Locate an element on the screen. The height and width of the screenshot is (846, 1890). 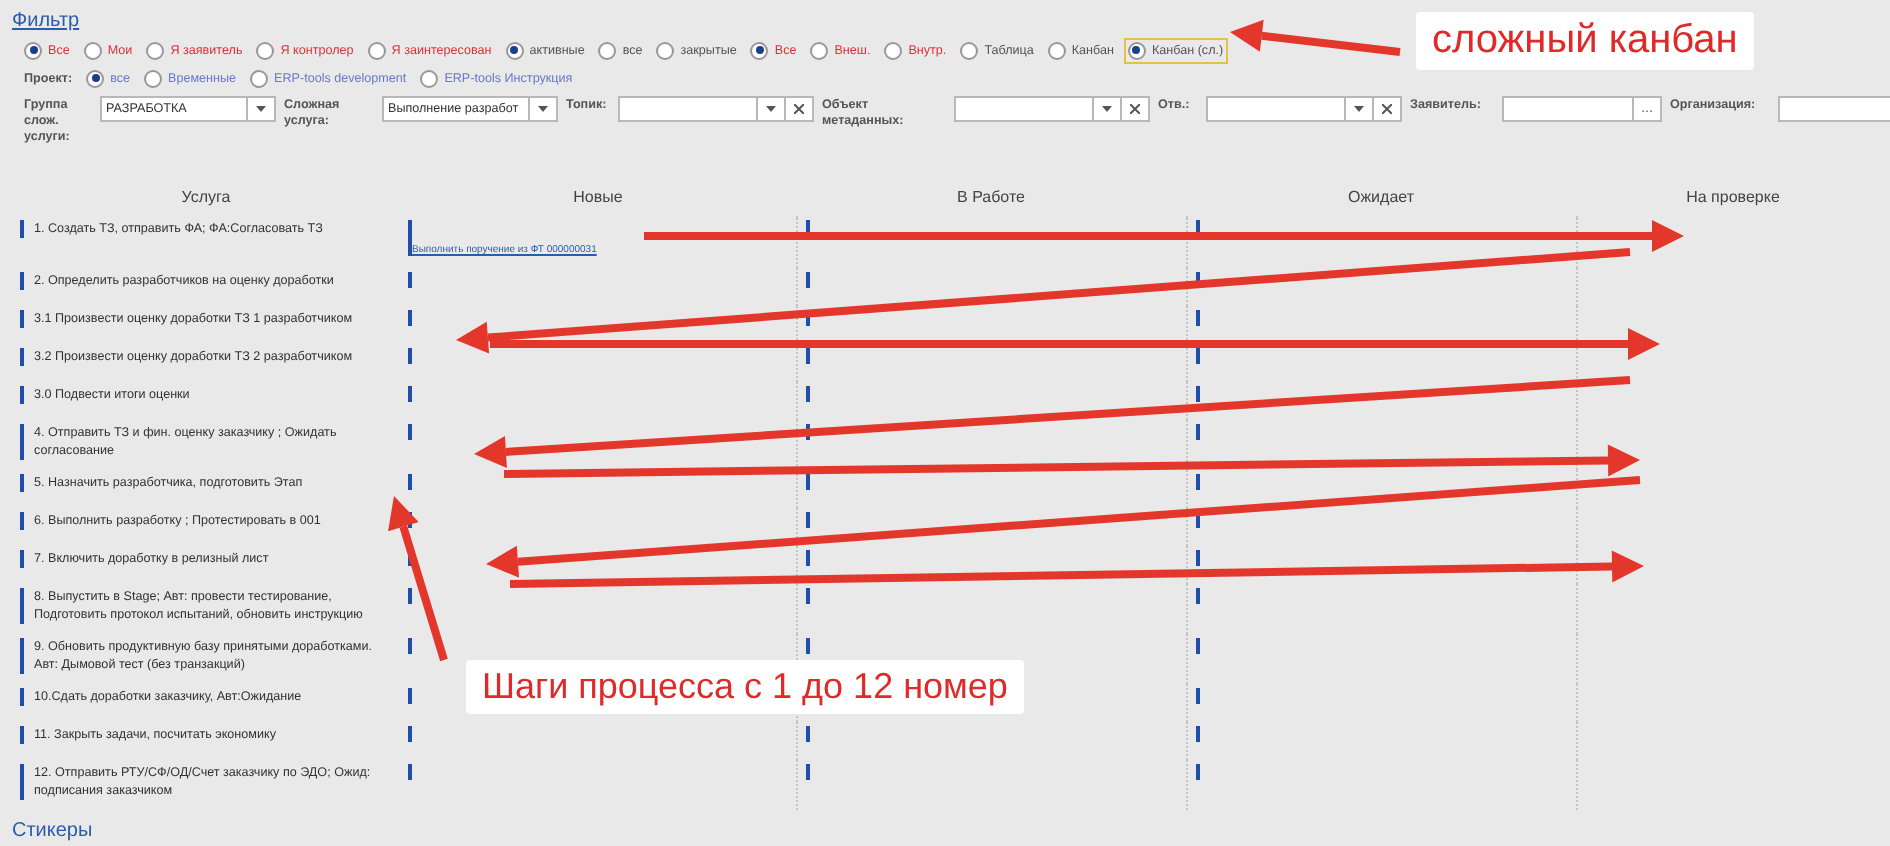
filter-link: Фильтр is located at coordinates (46, 22).